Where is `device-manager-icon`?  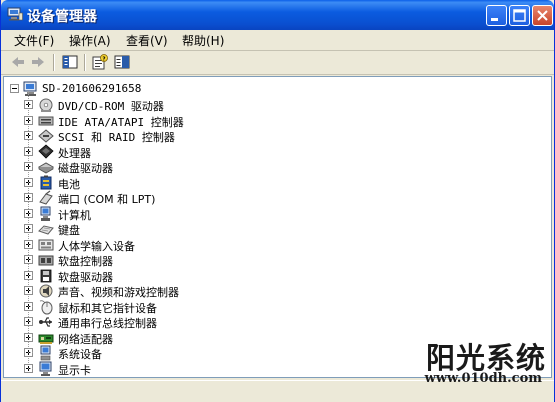
device-manager-icon is located at coordinates (15, 14).